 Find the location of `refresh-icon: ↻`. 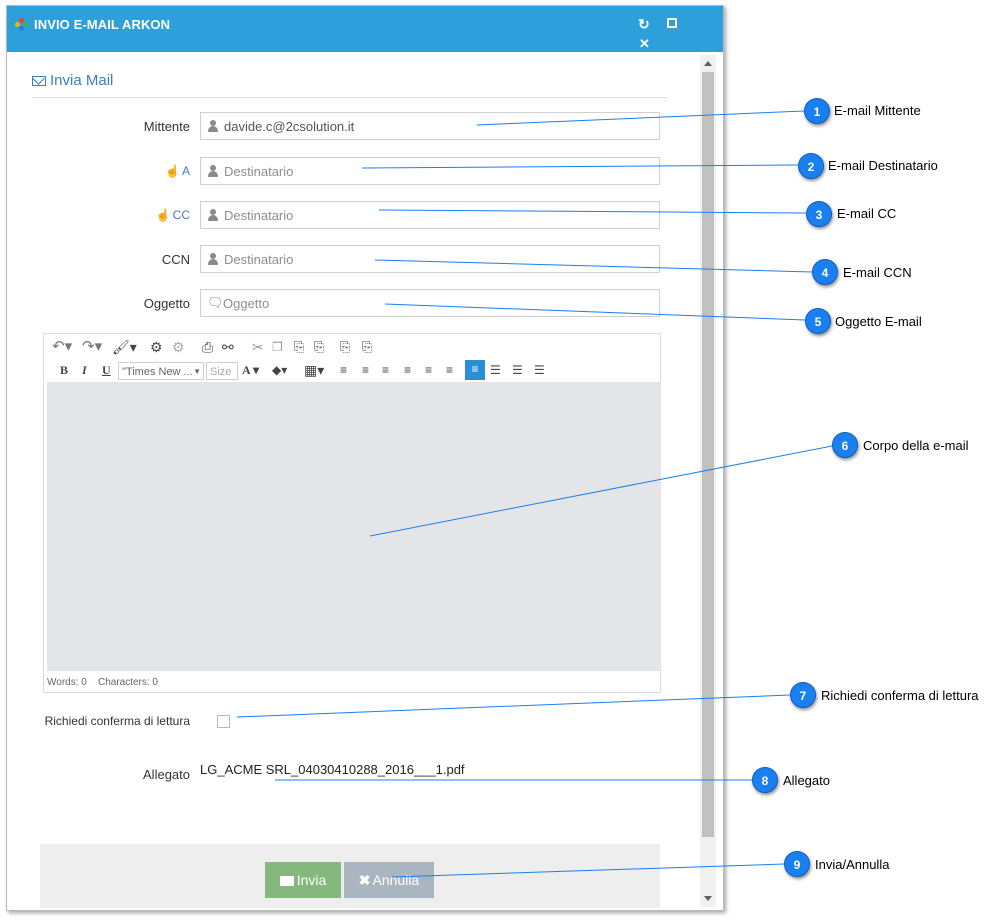

refresh-icon: ↻ is located at coordinates (644, 24).